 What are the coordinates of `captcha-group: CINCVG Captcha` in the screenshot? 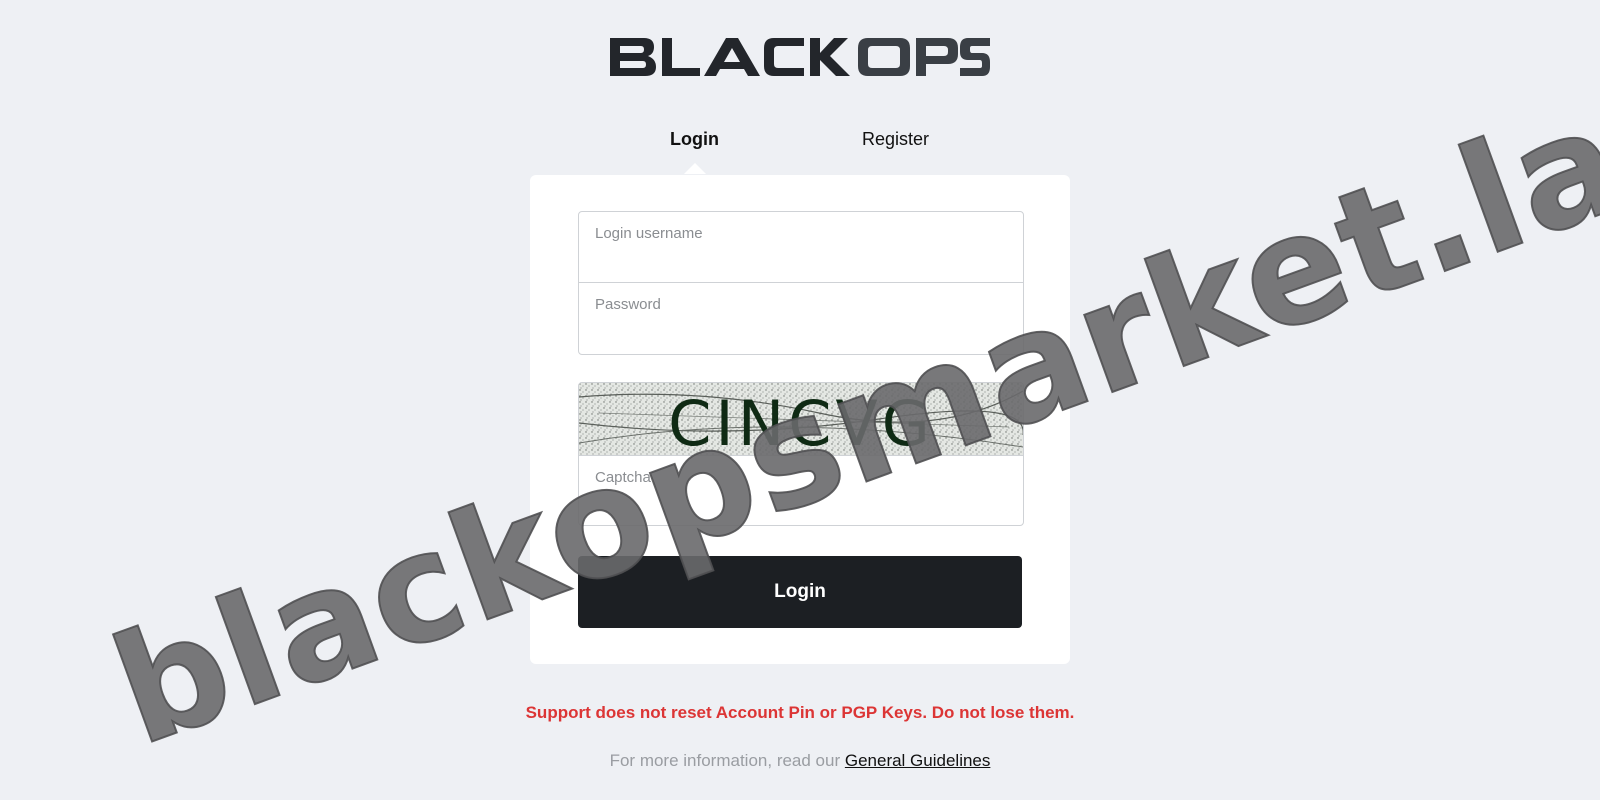 It's located at (801, 454).